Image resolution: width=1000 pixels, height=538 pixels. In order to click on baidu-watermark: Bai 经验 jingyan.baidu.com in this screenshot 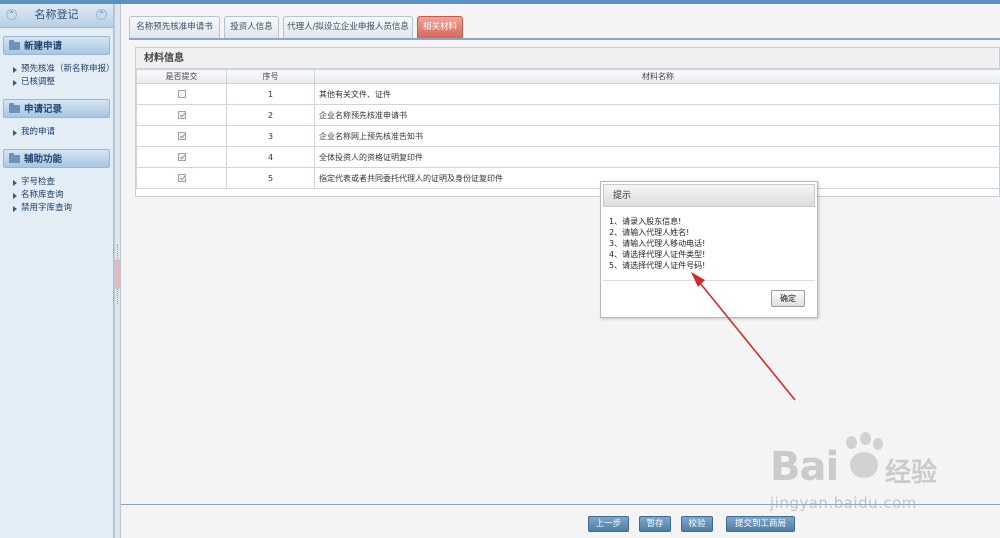, I will do `click(877, 475)`.